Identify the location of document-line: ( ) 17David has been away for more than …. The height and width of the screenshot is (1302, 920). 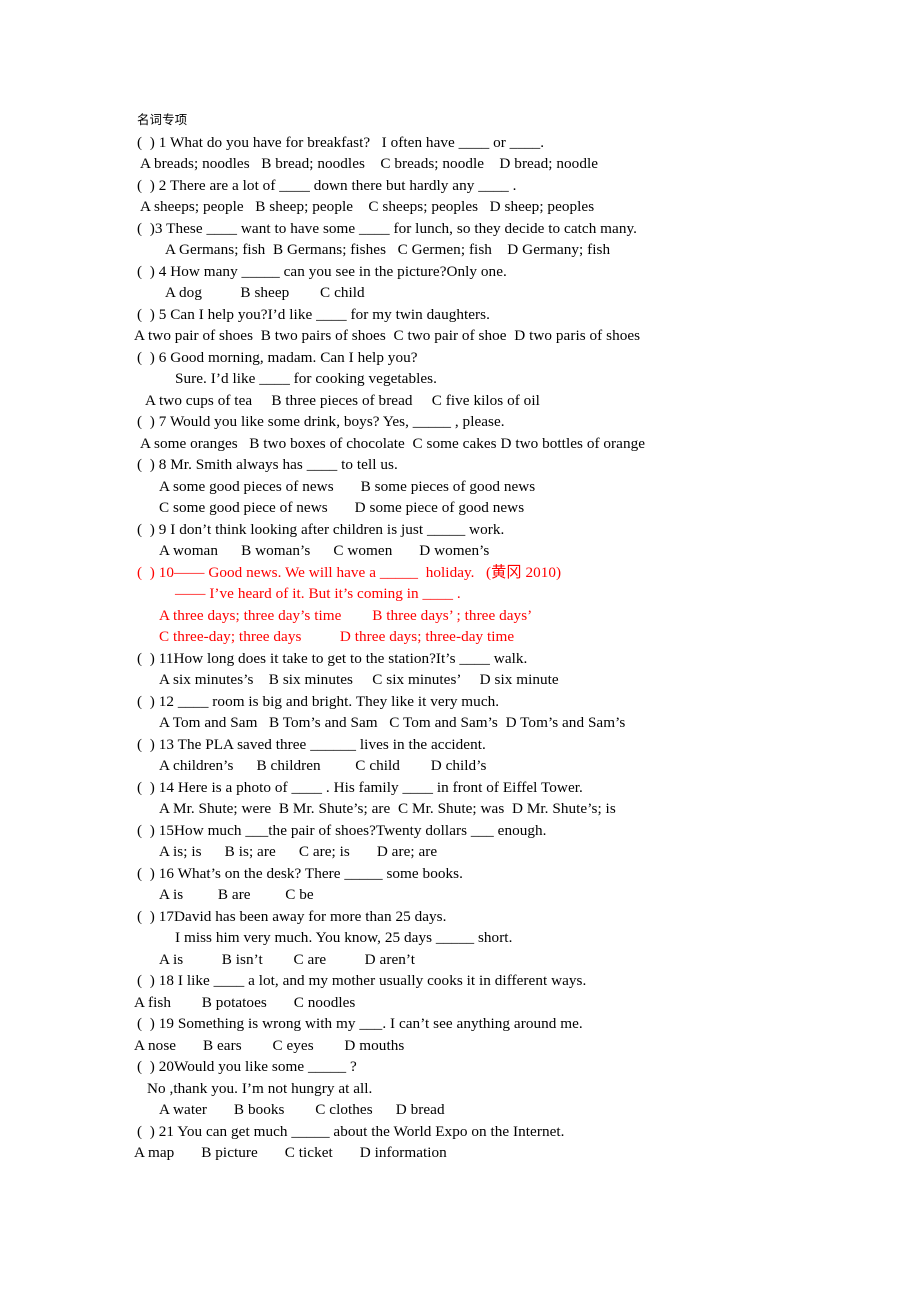
(292, 916).